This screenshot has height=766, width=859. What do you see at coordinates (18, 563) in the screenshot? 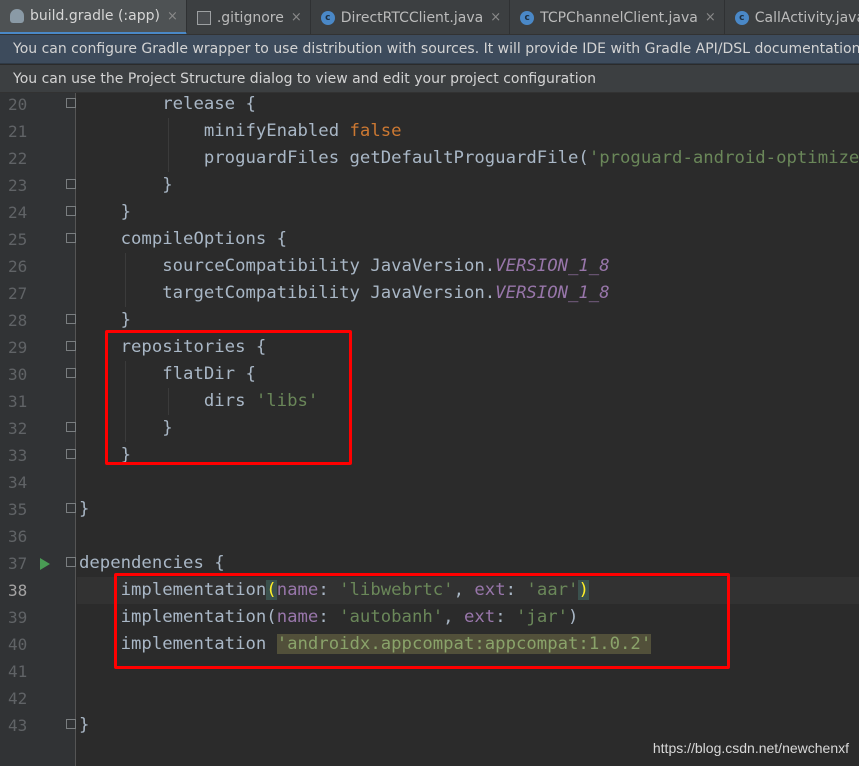
I see `line-number: 37` at bounding box center [18, 563].